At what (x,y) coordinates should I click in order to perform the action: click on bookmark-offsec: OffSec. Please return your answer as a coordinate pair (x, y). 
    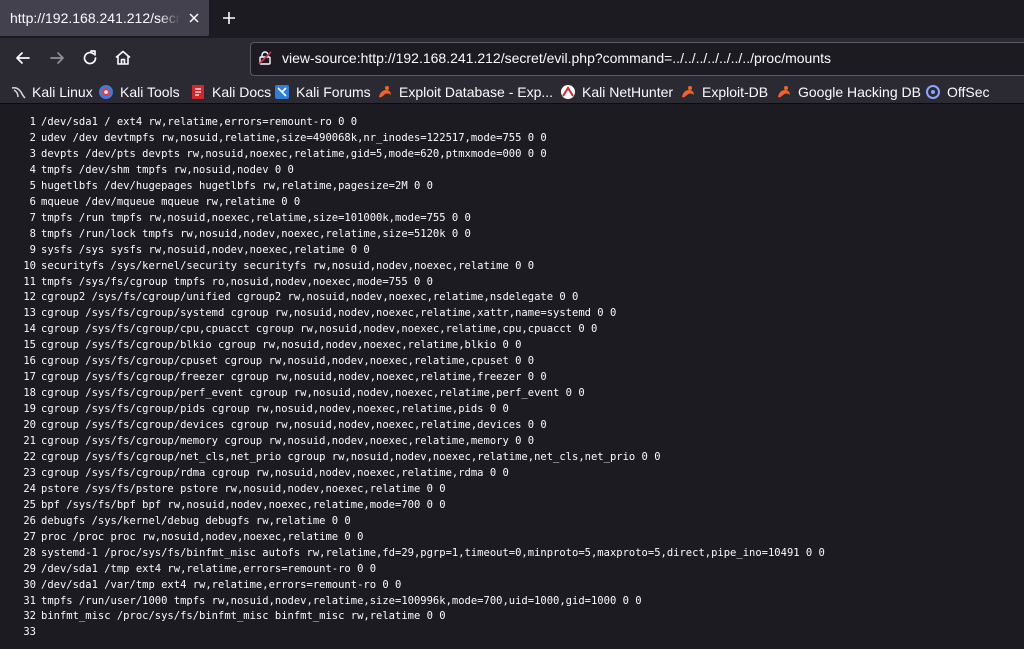
    Looking at the image, I should click on (957, 92).